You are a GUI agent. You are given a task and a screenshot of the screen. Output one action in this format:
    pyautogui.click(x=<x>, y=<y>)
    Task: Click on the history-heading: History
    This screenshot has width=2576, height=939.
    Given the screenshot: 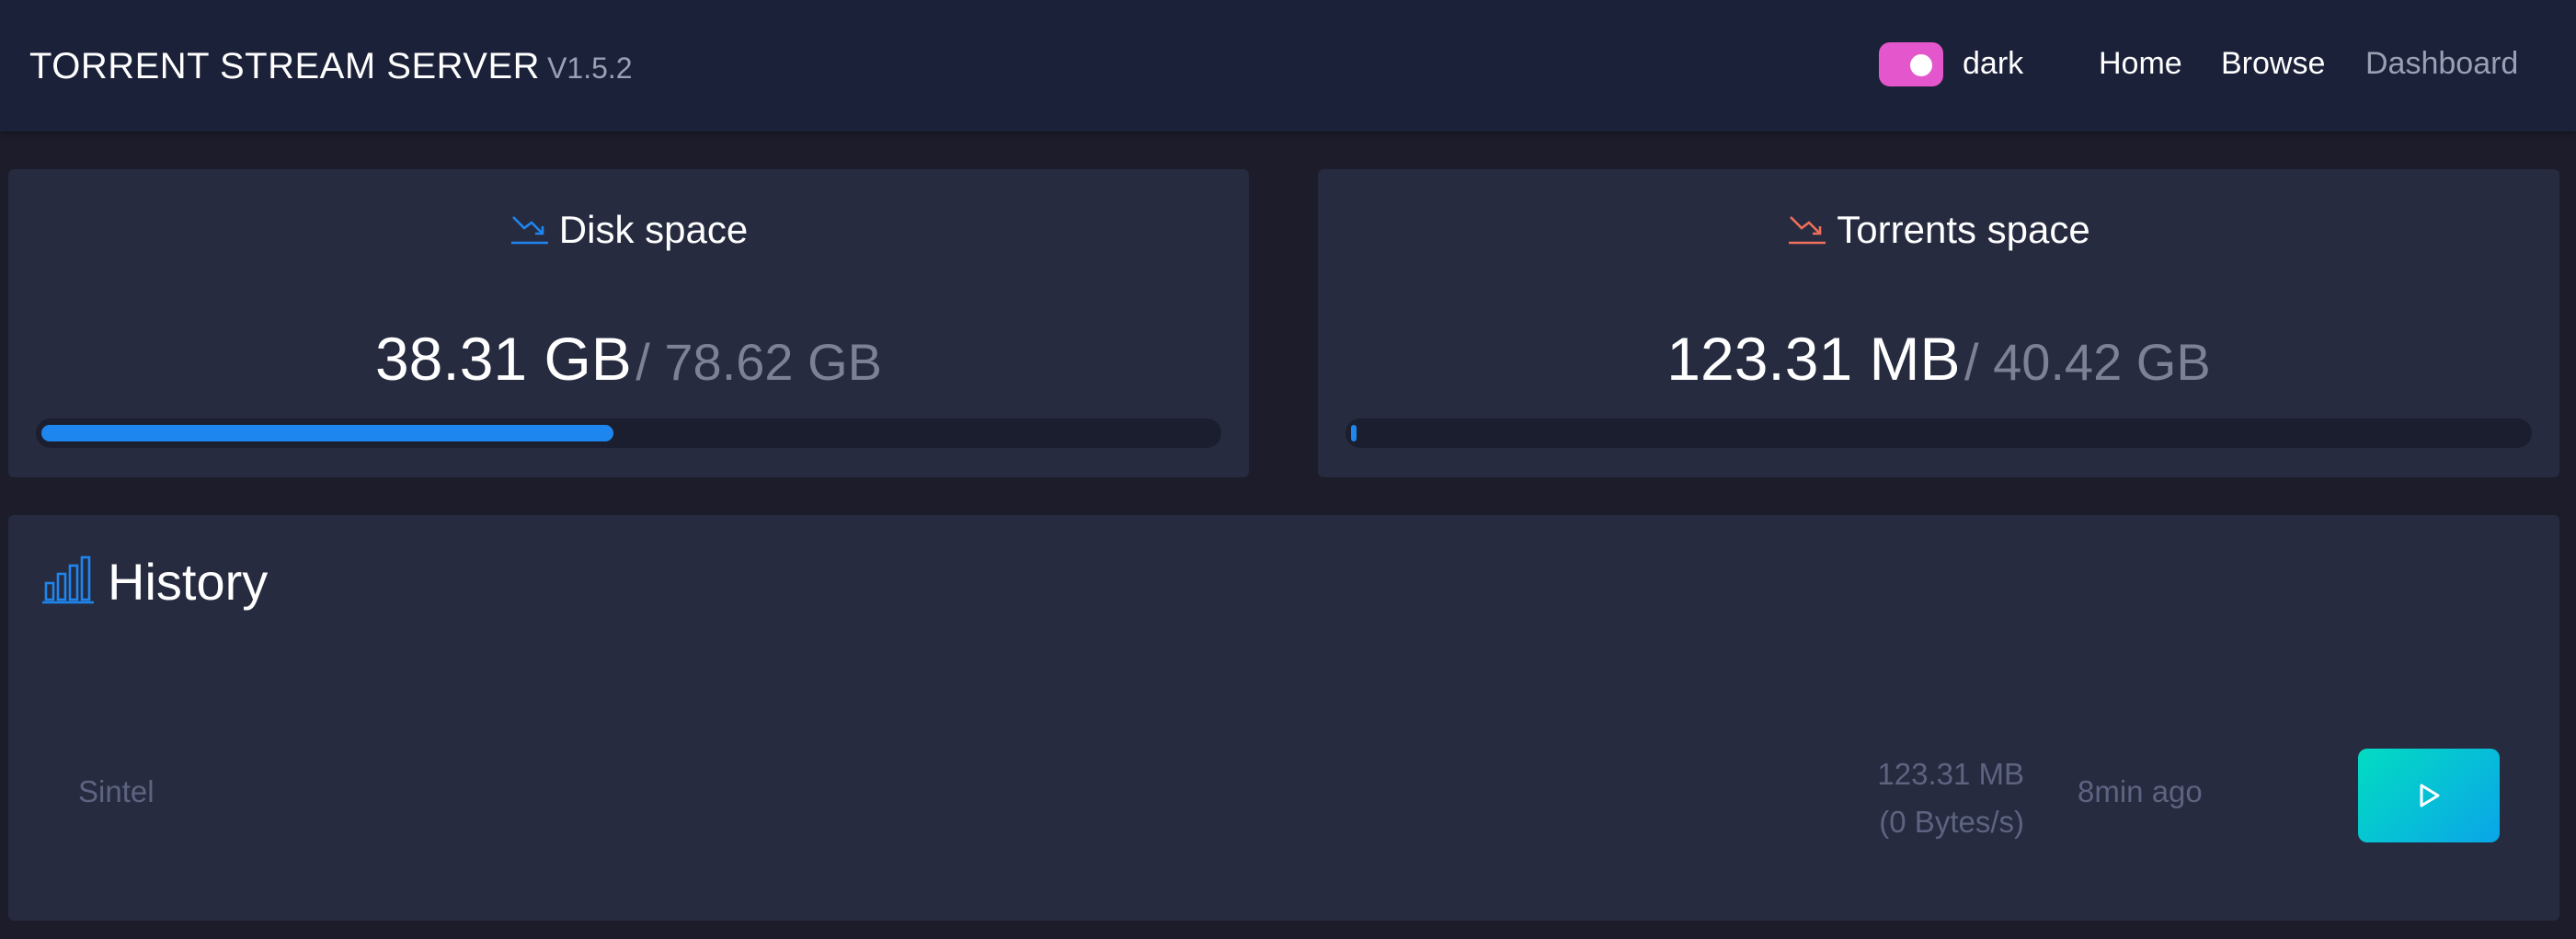 What is the action you would take?
    pyautogui.click(x=155, y=582)
    